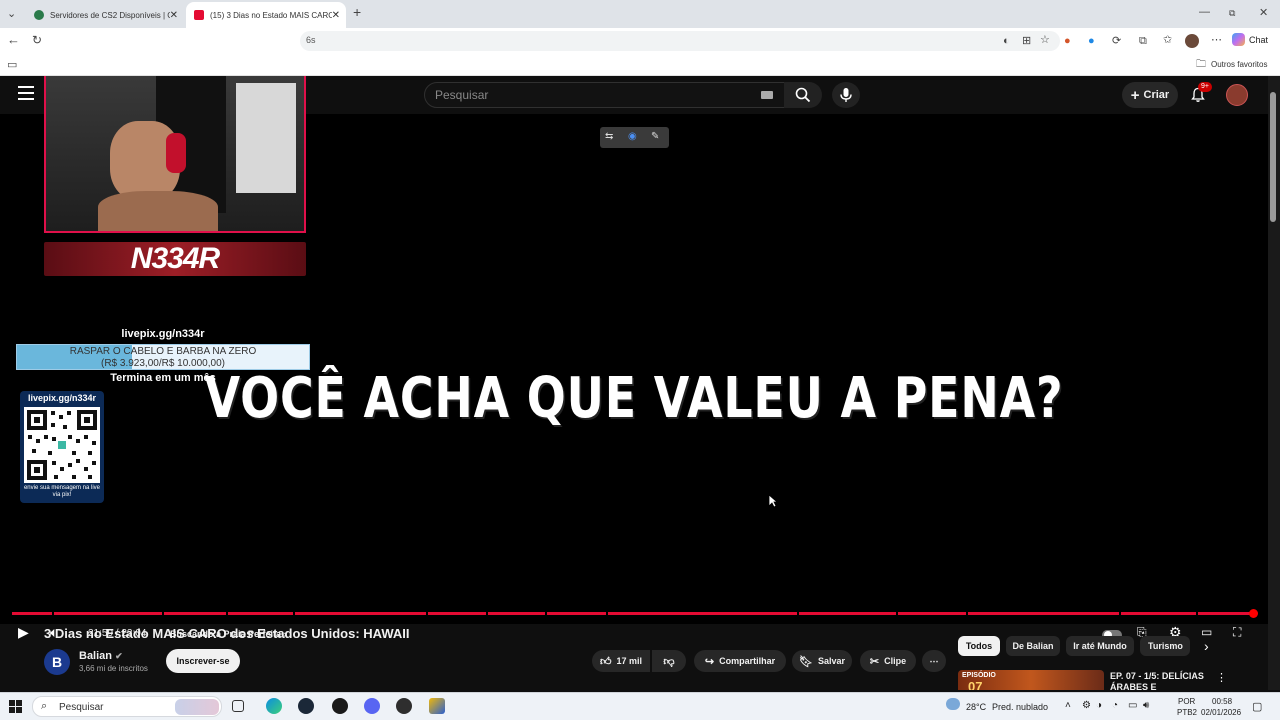  What do you see at coordinates (311, 40) in the screenshot?
I see `address-text: 6s` at bounding box center [311, 40].